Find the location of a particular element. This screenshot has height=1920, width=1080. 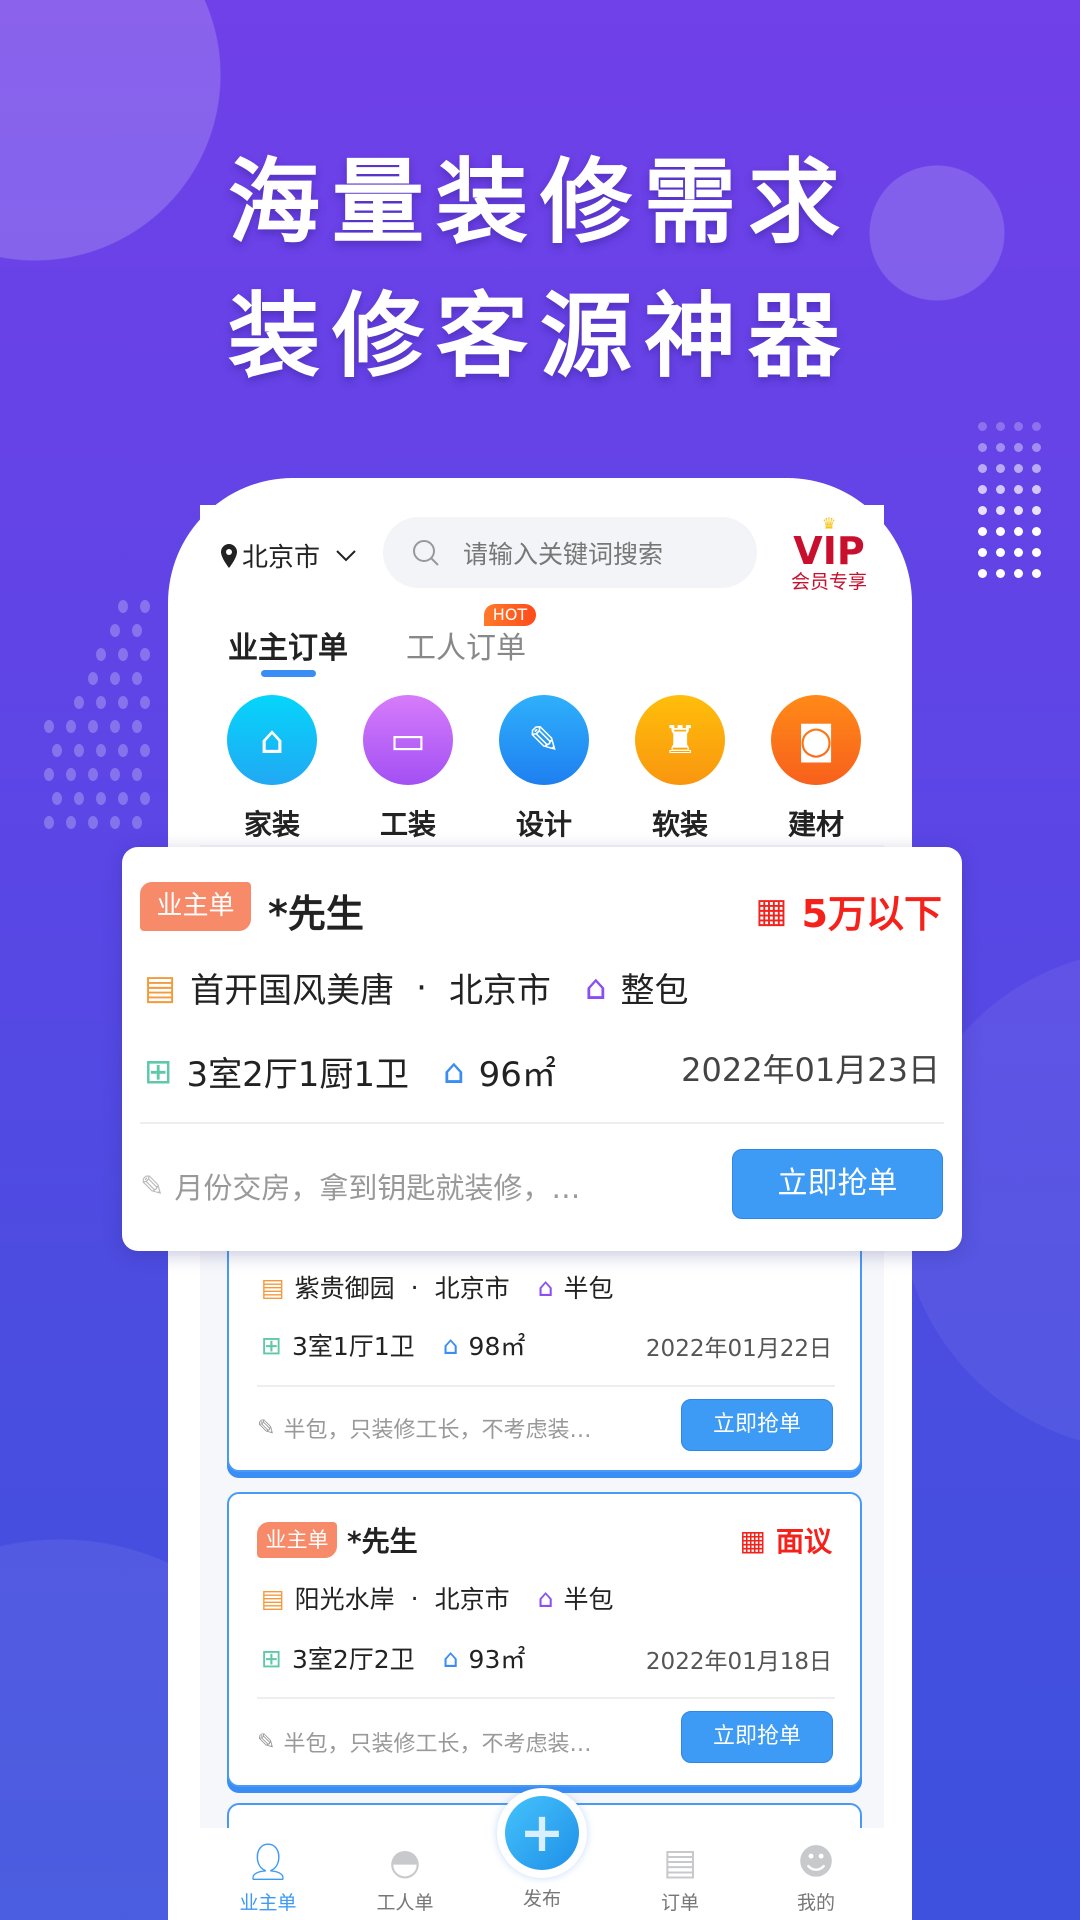

nav-label: 我的 is located at coordinates (815, 1903).